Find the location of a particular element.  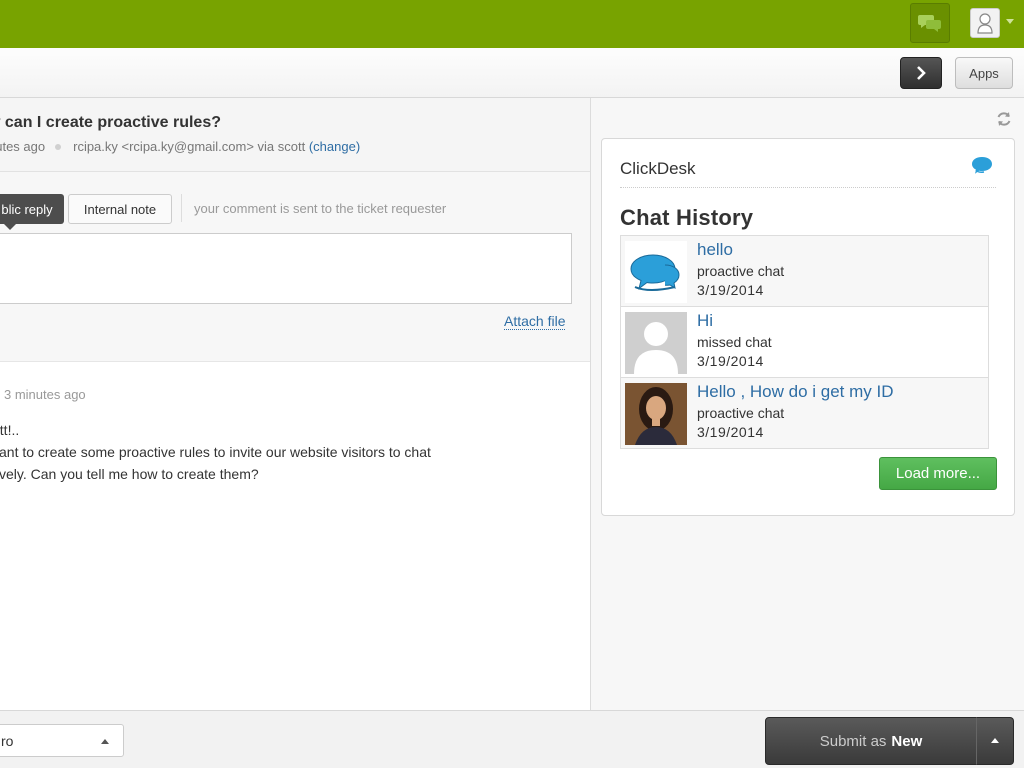

chevron-right-icon is located at coordinates (921, 73).